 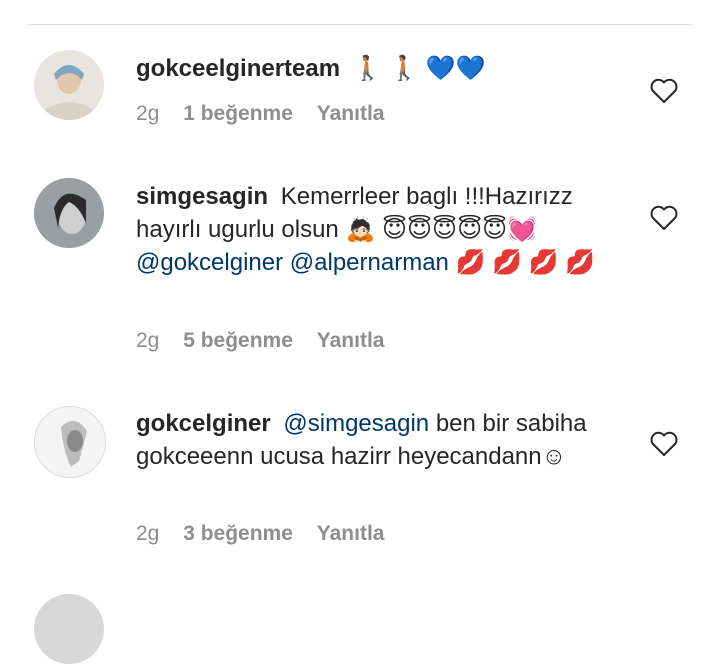 I want to click on comment-emojis: 💋 💋 💋 💋, so click(x=525, y=262).